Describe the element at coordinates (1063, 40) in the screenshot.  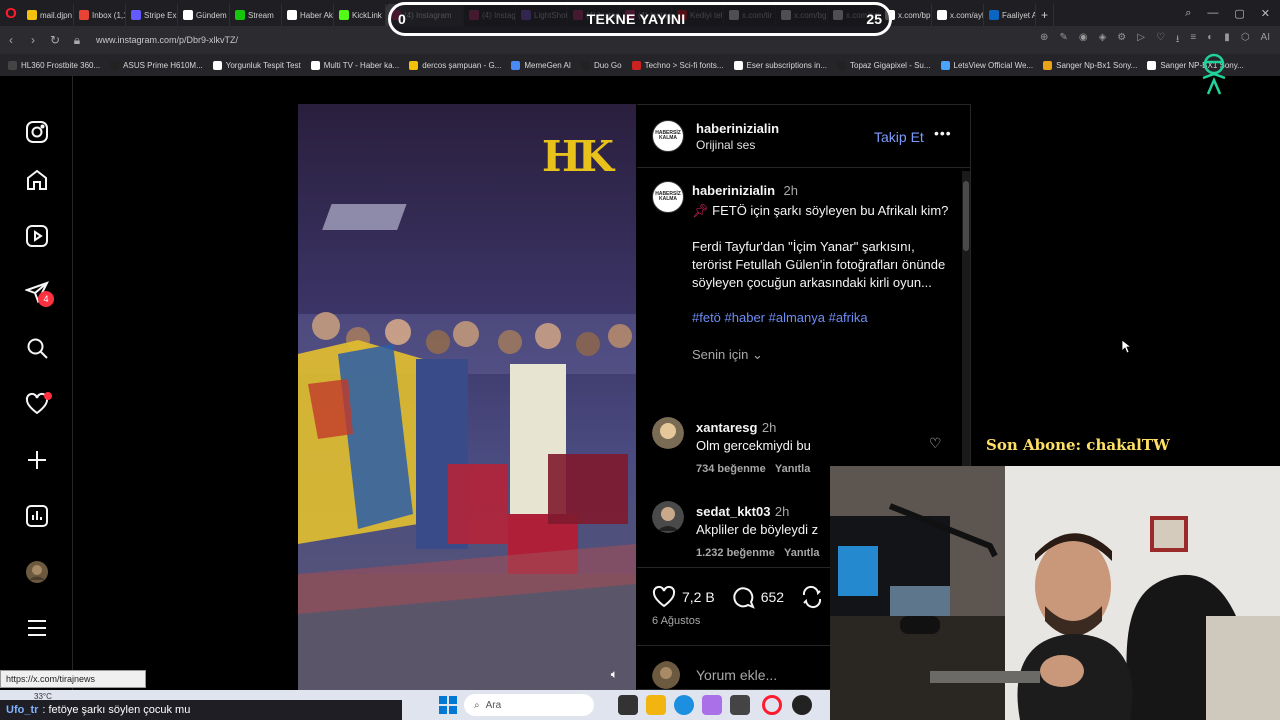
I see `edit-icon: ✎` at that location.